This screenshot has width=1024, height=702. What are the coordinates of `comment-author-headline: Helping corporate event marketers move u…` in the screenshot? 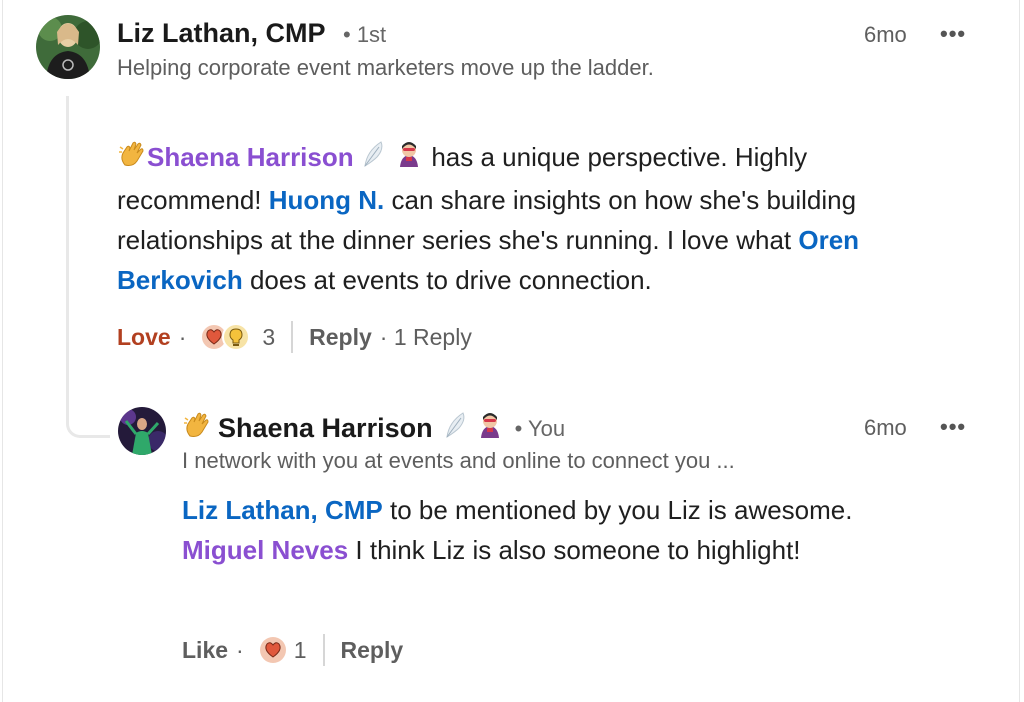 It's located at (385, 67).